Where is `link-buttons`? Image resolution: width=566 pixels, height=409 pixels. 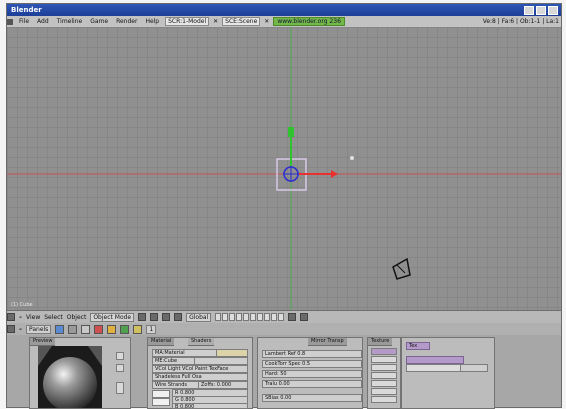
link-buttons is located at coordinates (221, 361).